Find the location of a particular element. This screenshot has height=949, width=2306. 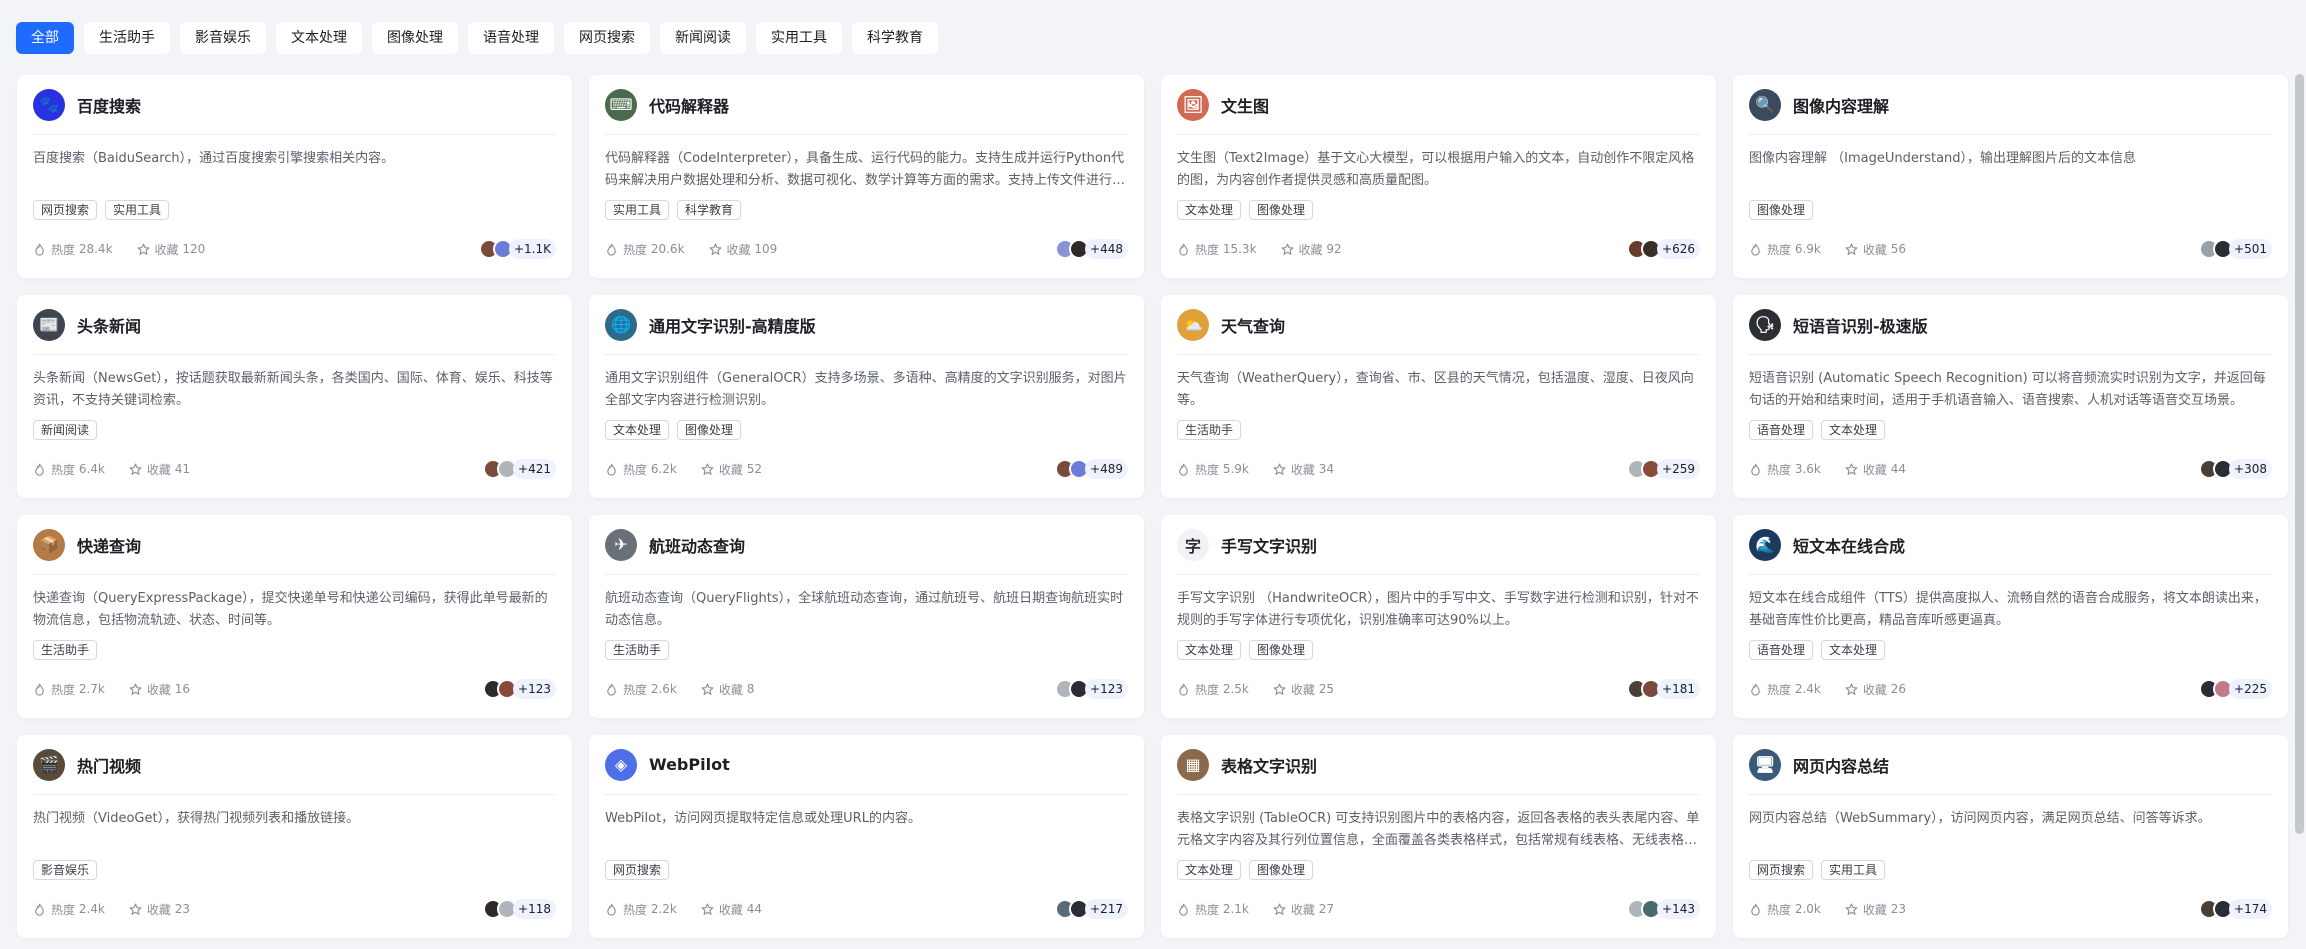

speech-icon: 🗣 is located at coordinates (1765, 324).